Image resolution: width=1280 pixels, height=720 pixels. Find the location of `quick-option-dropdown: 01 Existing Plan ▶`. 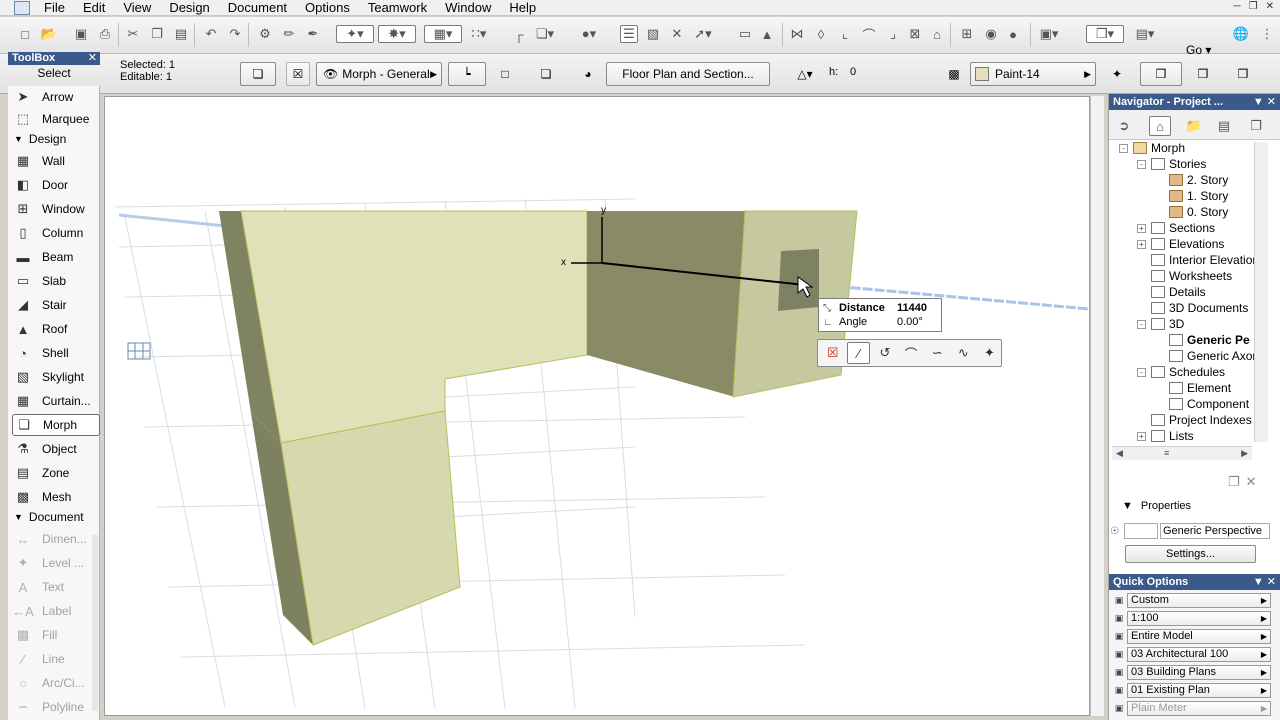

quick-option-dropdown: 01 Existing Plan ▶ is located at coordinates (1199, 690).